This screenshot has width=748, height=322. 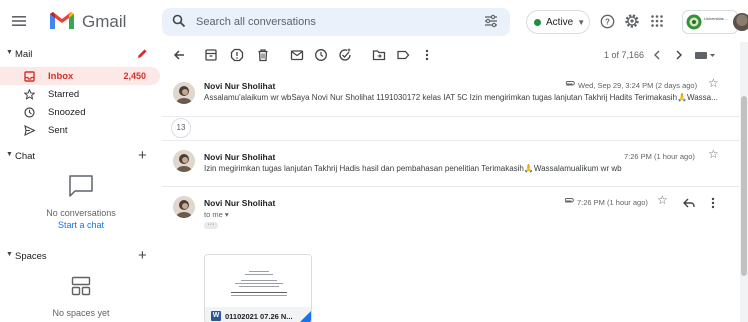 I want to click on add-task-icon, so click(x=345, y=54).